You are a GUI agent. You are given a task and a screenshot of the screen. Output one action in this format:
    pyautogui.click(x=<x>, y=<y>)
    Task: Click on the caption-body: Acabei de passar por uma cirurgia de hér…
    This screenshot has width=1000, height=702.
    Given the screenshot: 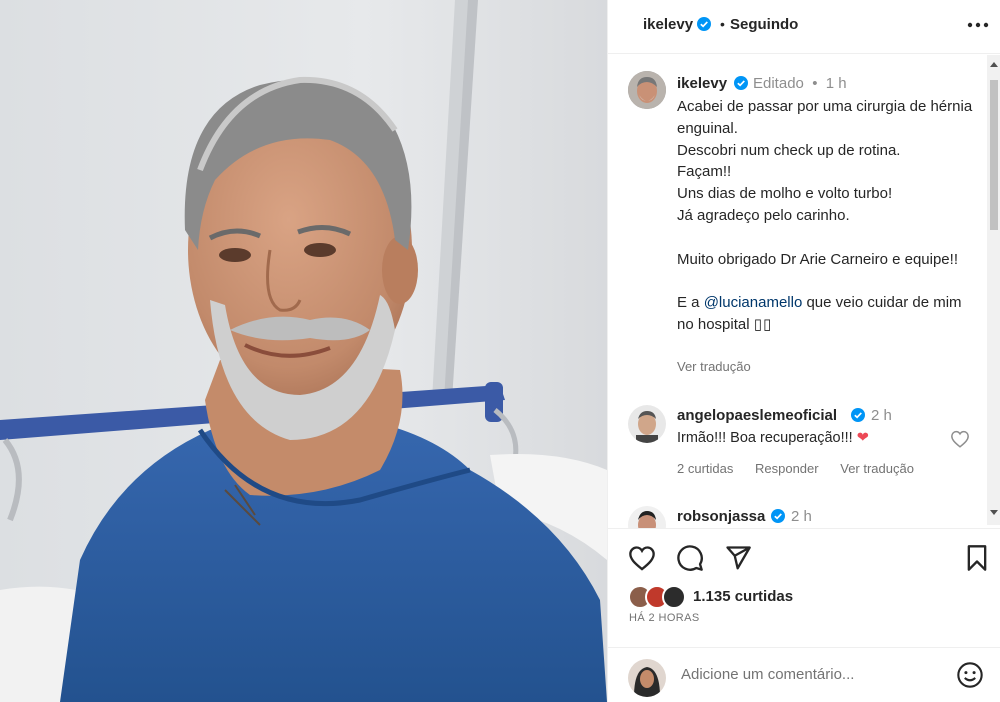 What is the action you would take?
    pyautogui.click(x=825, y=205)
    